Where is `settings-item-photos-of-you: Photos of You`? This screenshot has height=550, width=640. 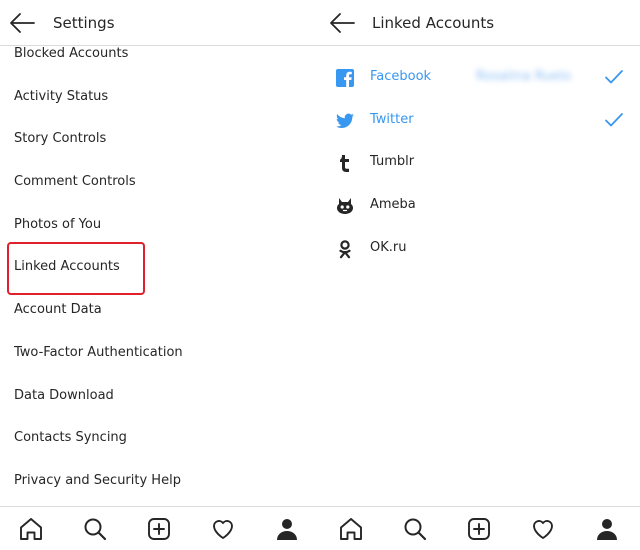
settings-item-photos-of-you: Photos of You is located at coordinates (160, 225).